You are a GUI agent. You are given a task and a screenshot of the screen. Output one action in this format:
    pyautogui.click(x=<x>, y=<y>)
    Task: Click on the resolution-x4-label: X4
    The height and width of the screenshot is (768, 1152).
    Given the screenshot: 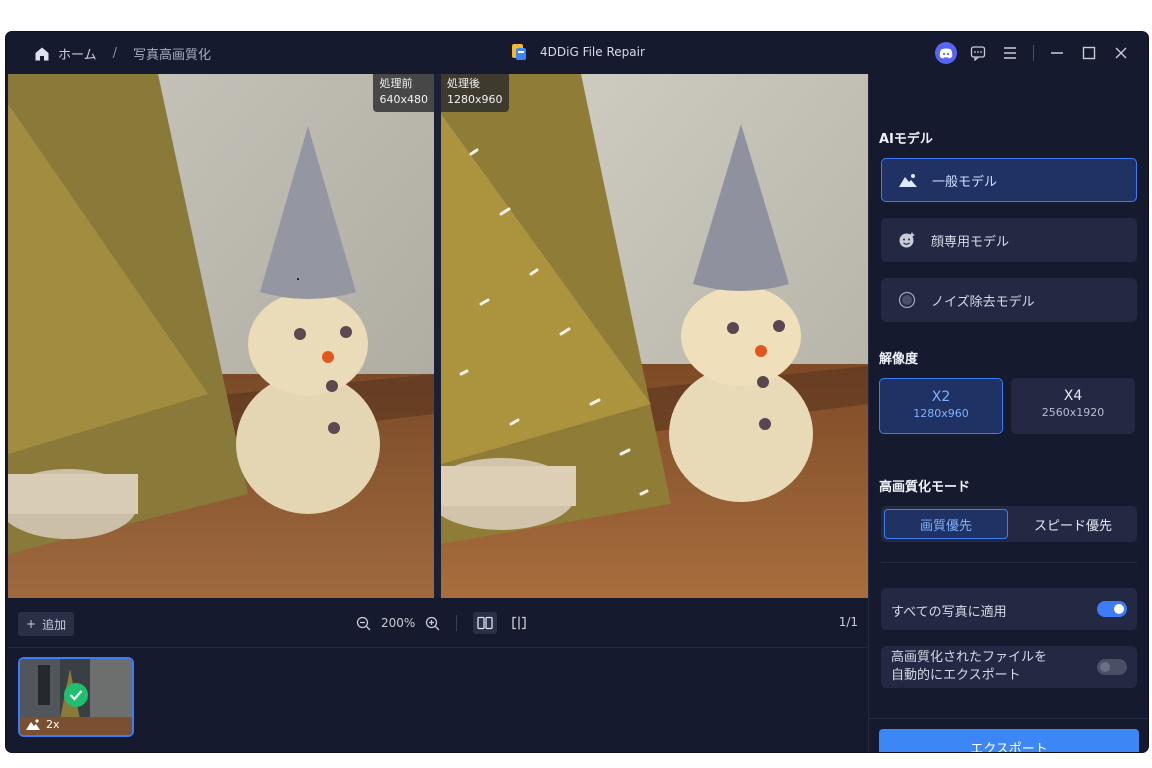 What is the action you would take?
    pyautogui.click(x=1073, y=396)
    